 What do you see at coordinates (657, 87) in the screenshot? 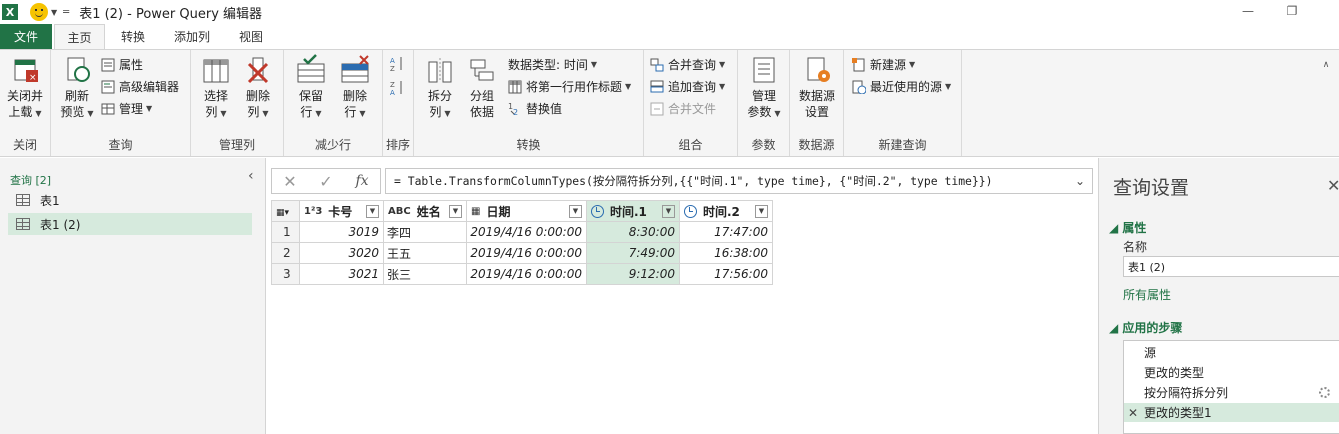
I see `append-queries-icon` at bounding box center [657, 87].